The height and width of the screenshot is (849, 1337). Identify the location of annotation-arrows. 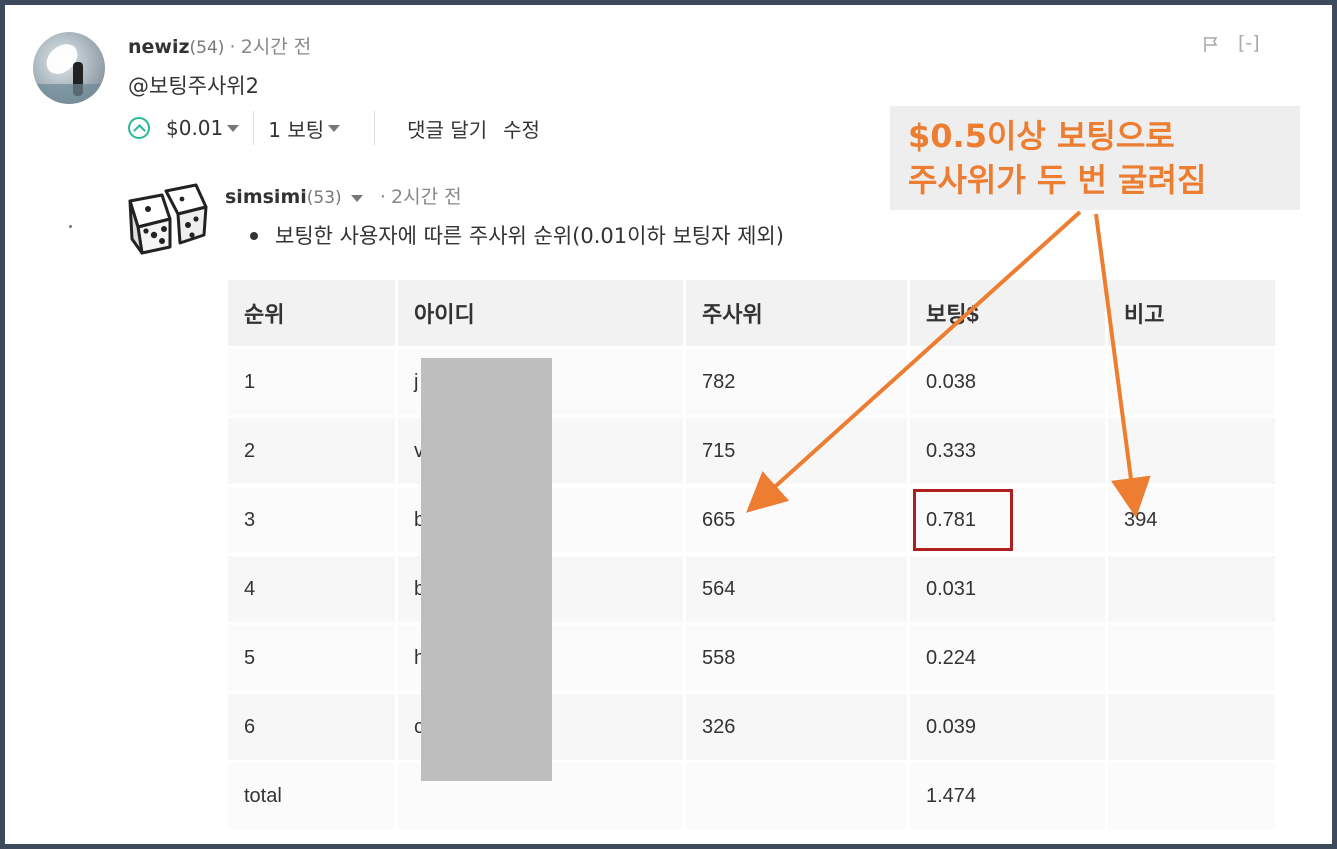
(948, 364).